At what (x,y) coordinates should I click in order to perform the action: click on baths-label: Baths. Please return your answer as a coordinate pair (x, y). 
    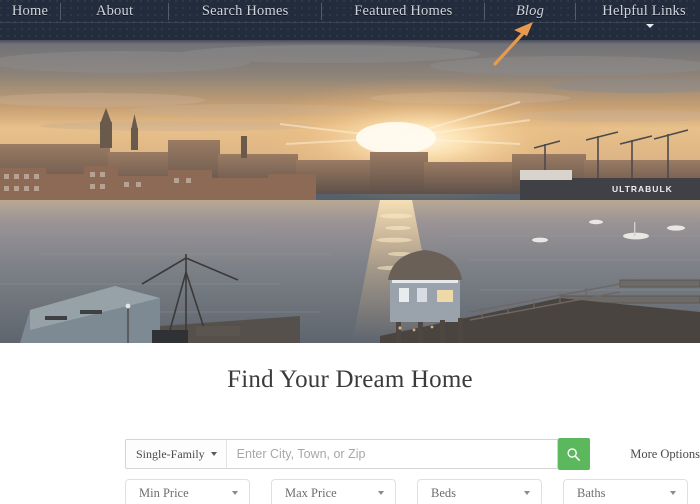
    Looking at the image, I should click on (591, 492).